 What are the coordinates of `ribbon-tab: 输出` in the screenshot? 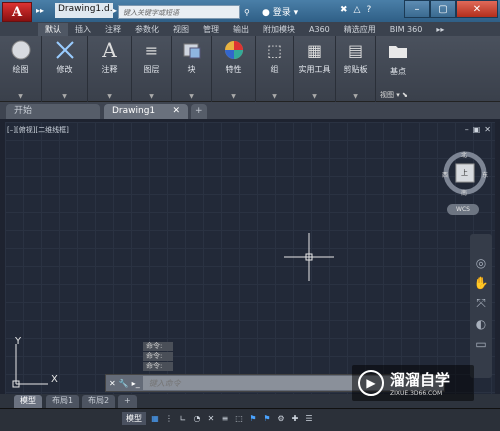 It's located at (241, 29).